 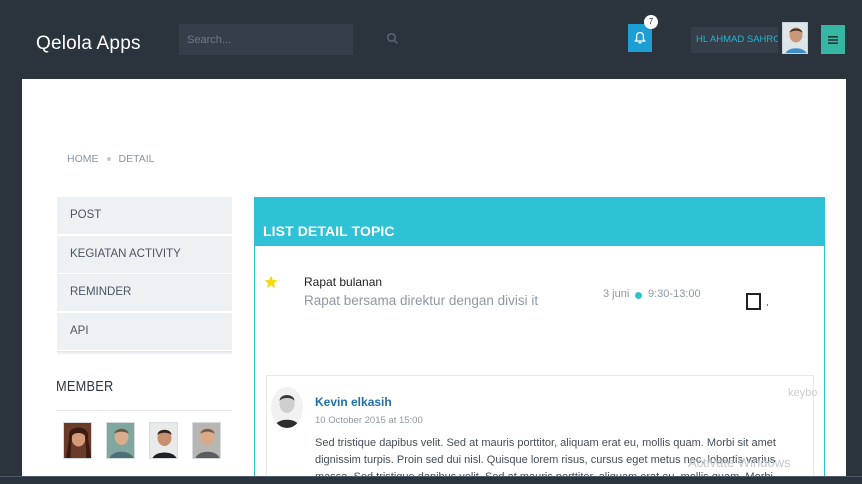 I want to click on topic-date: 3 juni, so click(x=616, y=294).